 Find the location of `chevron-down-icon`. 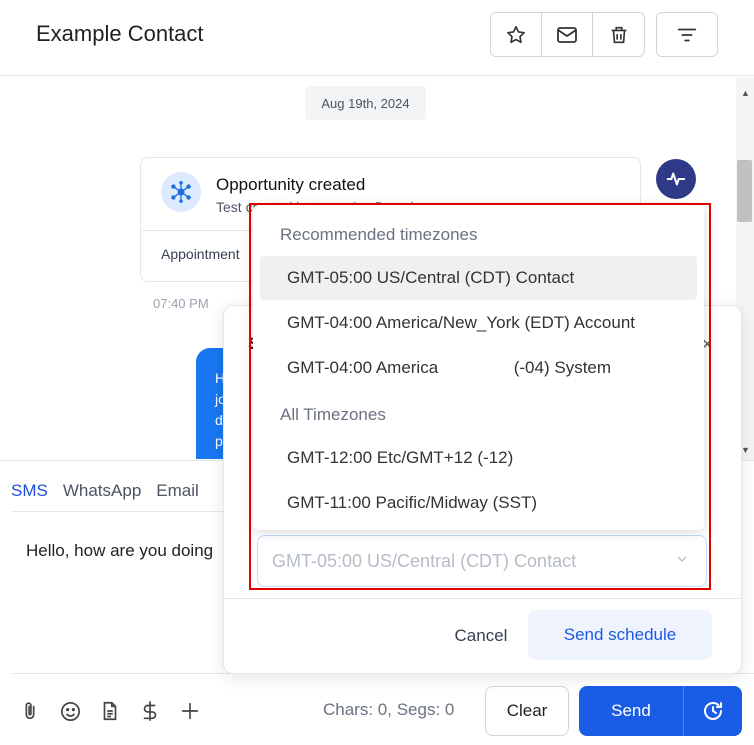

chevron-down-icon is located at coordinates (682, 559).